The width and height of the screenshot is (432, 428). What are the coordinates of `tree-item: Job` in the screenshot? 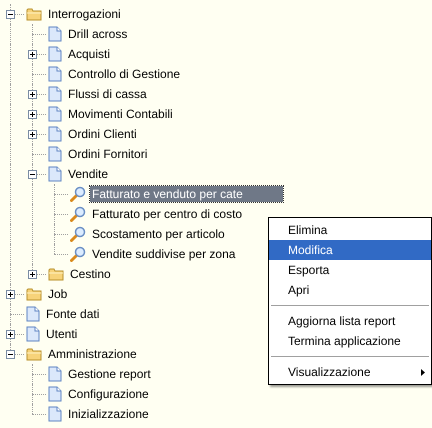 It's located at (58, 294).